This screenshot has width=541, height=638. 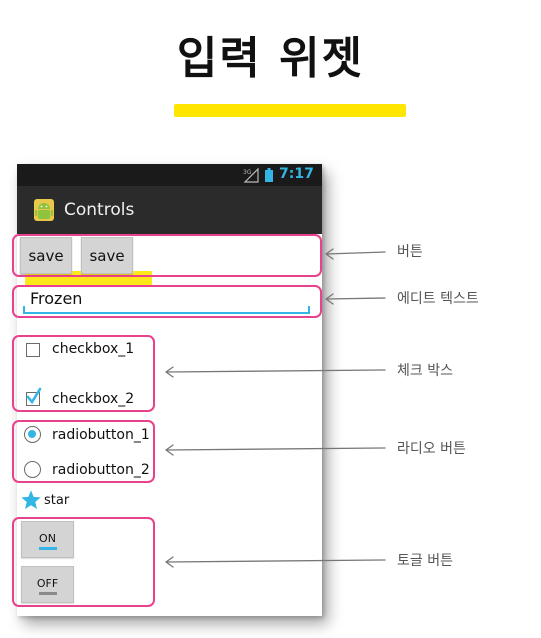 What do you see at coordinates (425, 561) in the screenshot?
I see `annotation-label-toggle: 토글 버튼` at bounding box center [425, 561].